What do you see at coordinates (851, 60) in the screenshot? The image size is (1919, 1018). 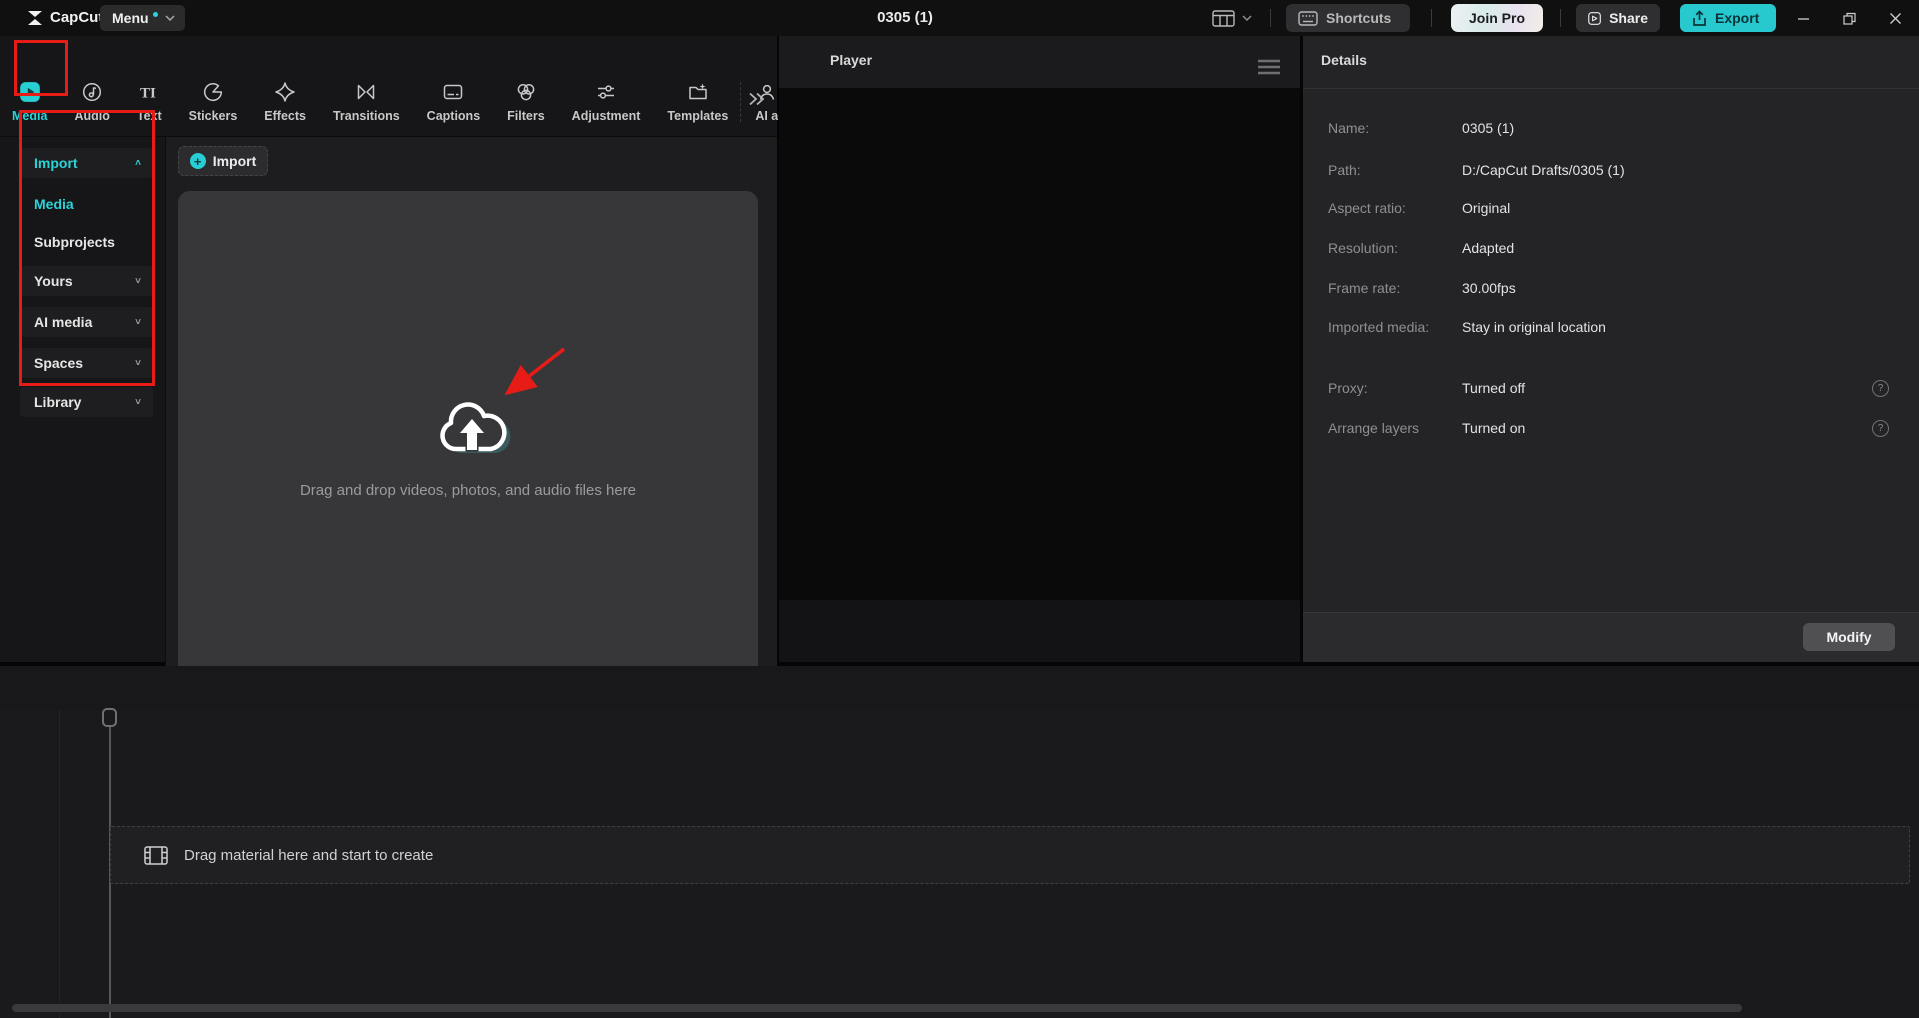 I see `player-title: Player` at bounding box center [851, 60].